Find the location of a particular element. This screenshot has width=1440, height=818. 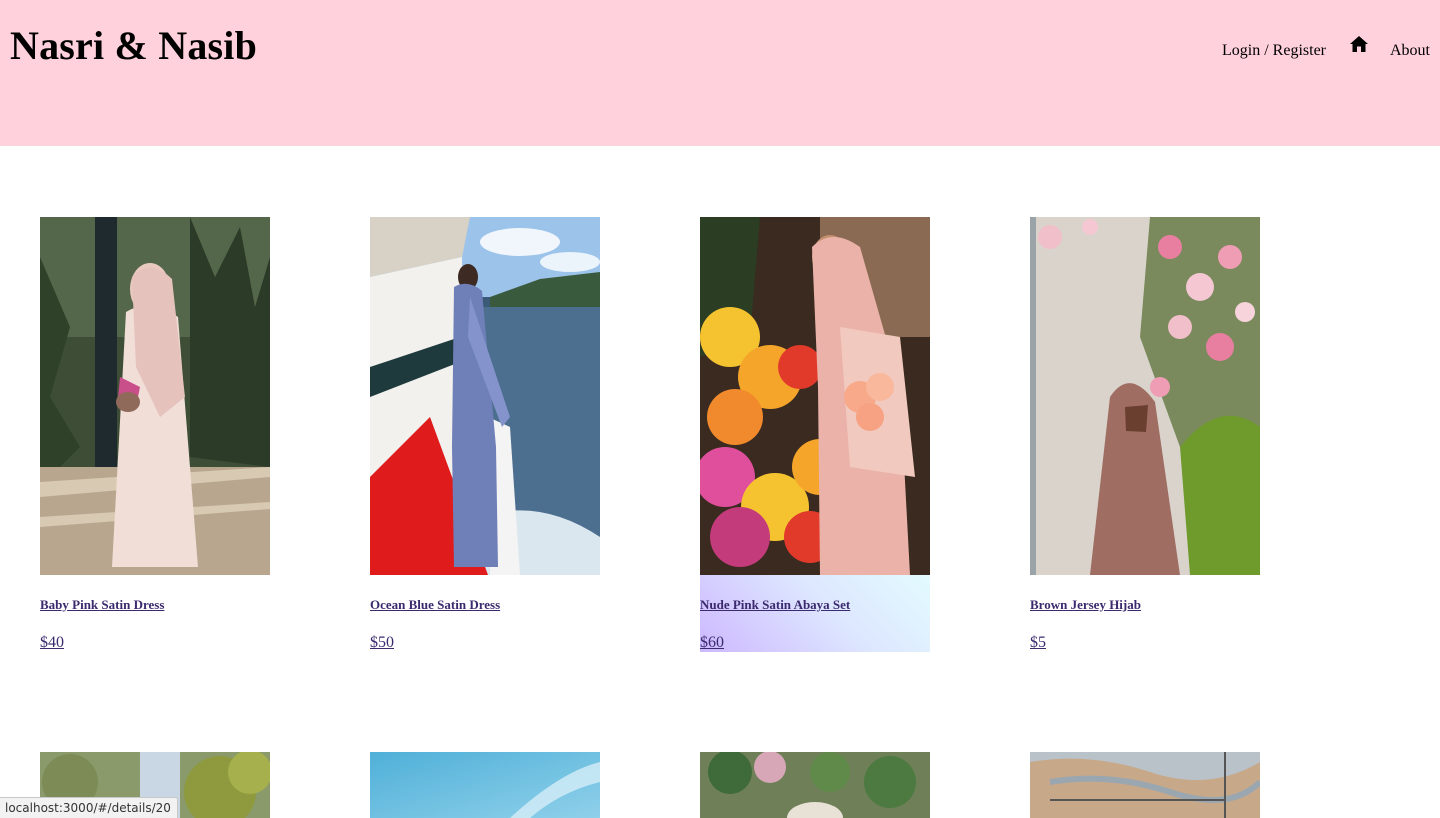

main-nav: Login / Register About is located at coordinates (1326, 51).